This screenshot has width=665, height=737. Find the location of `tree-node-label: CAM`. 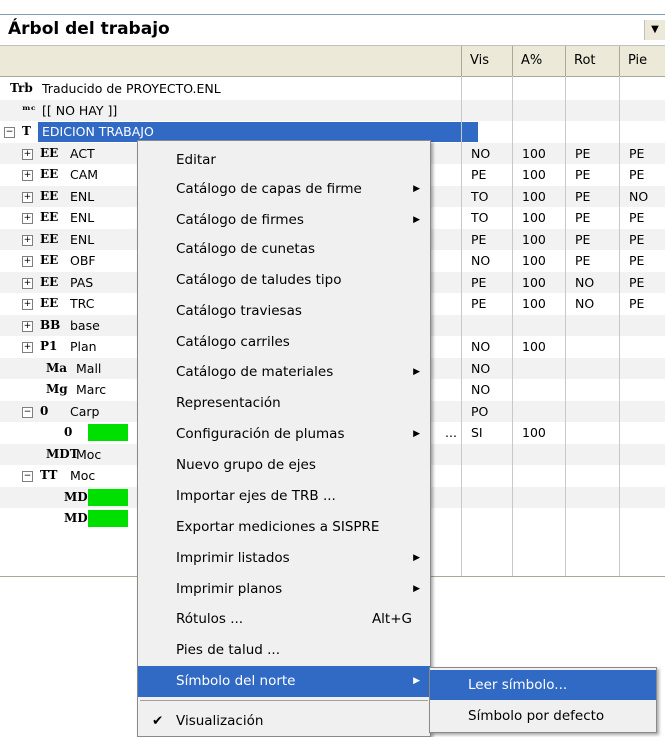

tree-node-label: CAM is located at coordinates (84, 174).